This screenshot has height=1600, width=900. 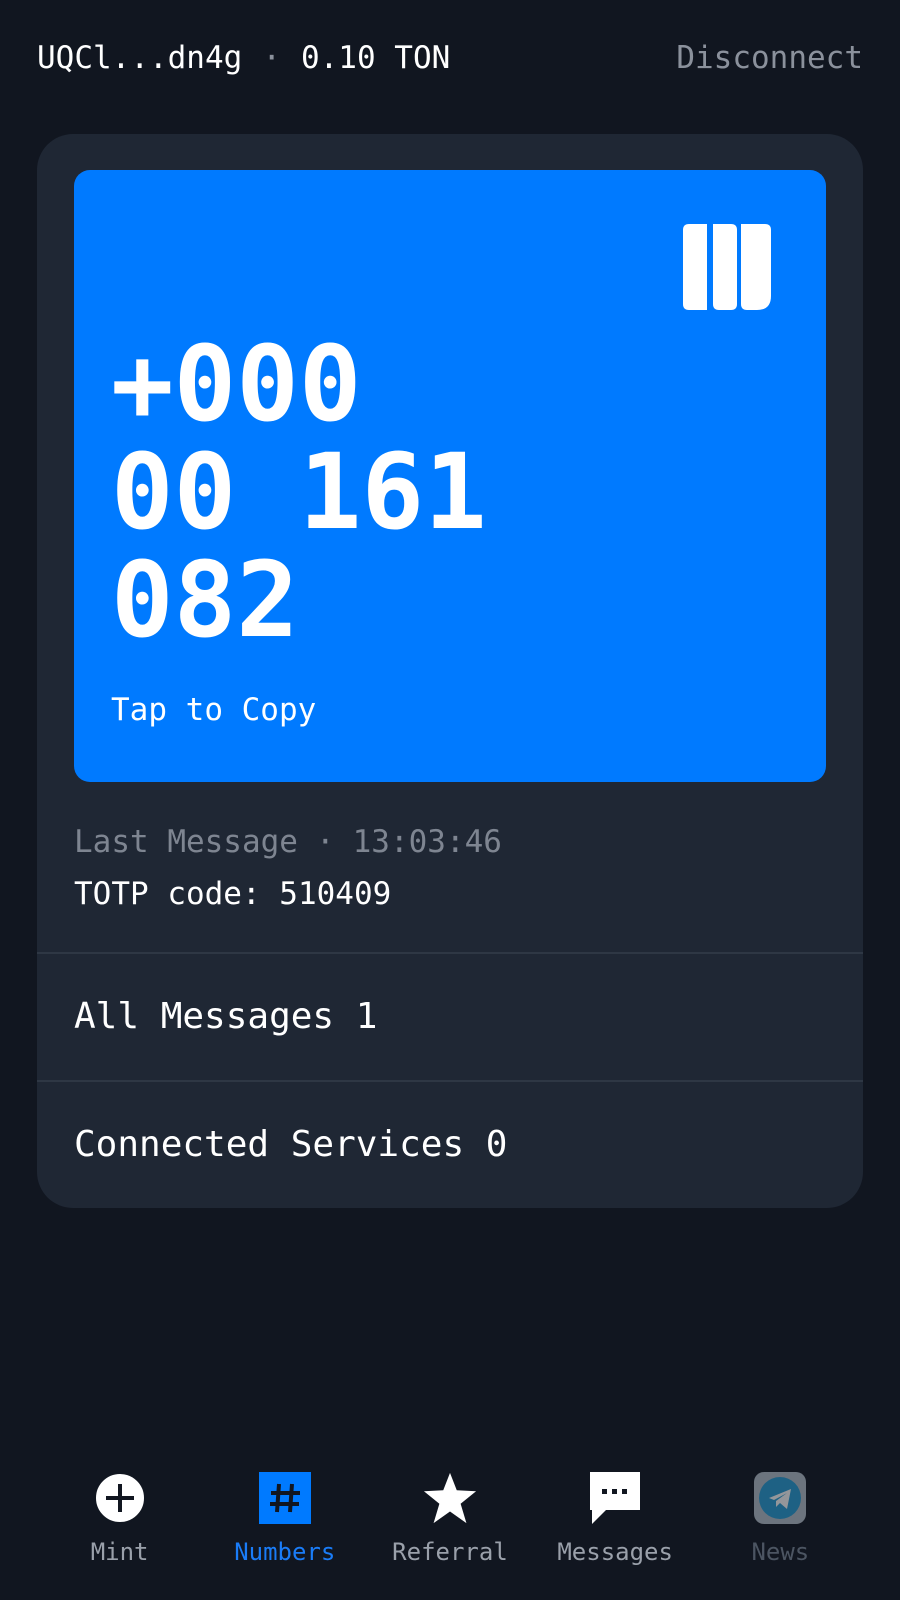 What do you see at coordinates (615, 1498) in the screenshot?
I see `chat-bubble-icon` at bounding box center [615, 1498].